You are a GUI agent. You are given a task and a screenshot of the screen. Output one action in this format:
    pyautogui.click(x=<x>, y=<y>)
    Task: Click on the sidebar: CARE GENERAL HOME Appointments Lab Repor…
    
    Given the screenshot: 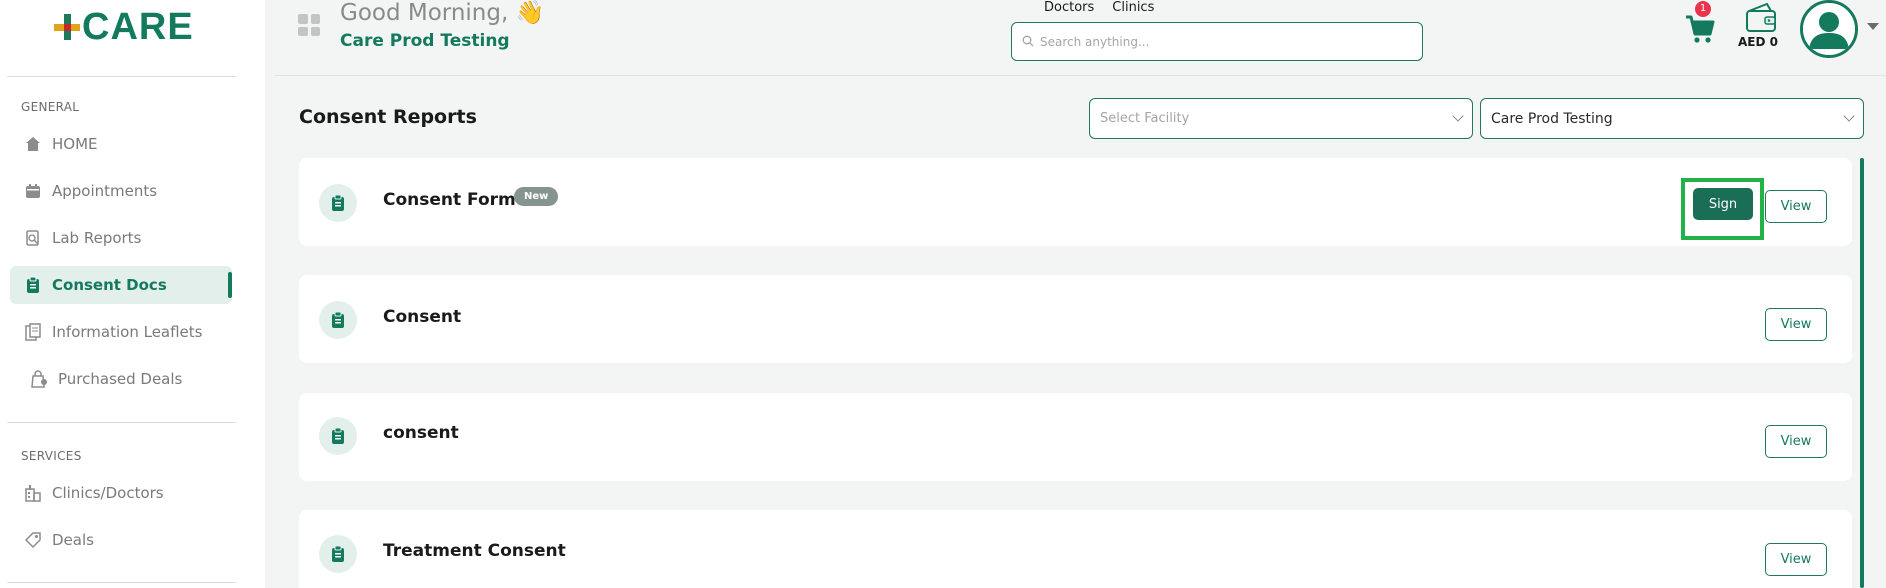 What is the action you would take?
    pyautogui.click(x=132, y=294)
    